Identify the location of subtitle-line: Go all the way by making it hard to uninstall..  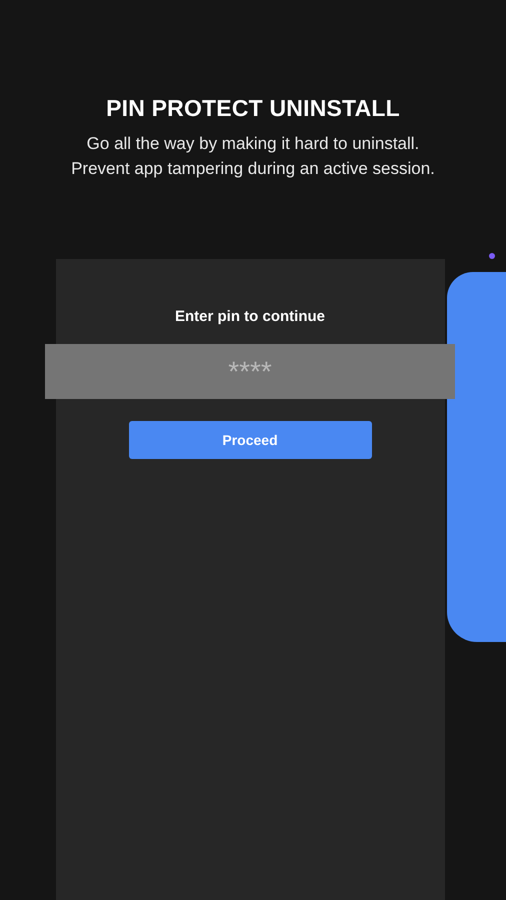
(253, 144).